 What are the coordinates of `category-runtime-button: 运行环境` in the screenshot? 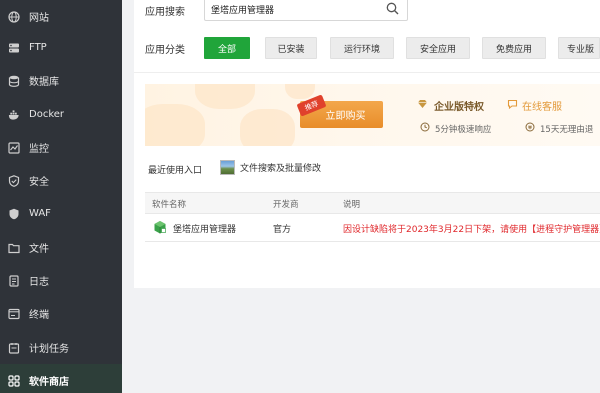 It's located at (362, 48).